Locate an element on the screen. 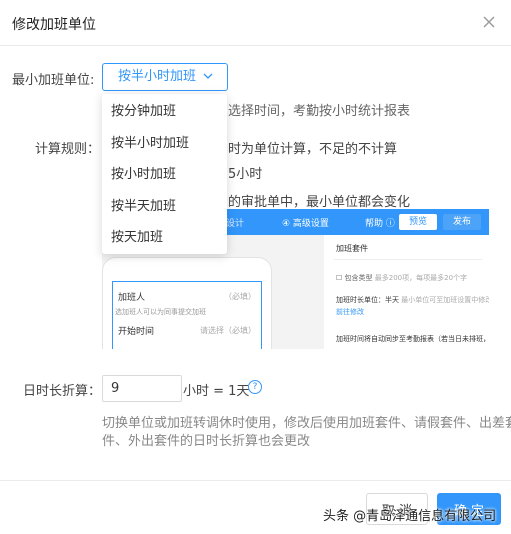  preview-field-2: 开始时间 is located at coordinates (136, 332).